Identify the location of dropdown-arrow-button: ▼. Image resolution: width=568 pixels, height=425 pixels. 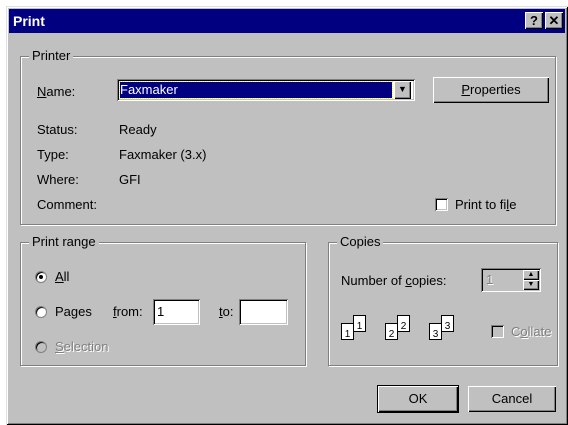
(402, 90).